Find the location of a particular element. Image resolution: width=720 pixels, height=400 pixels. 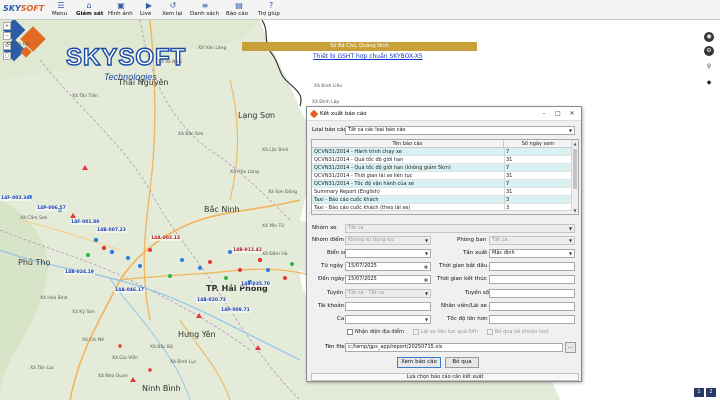

place-label: Xã Bắc Sơn is located at coordinates (191, 134).